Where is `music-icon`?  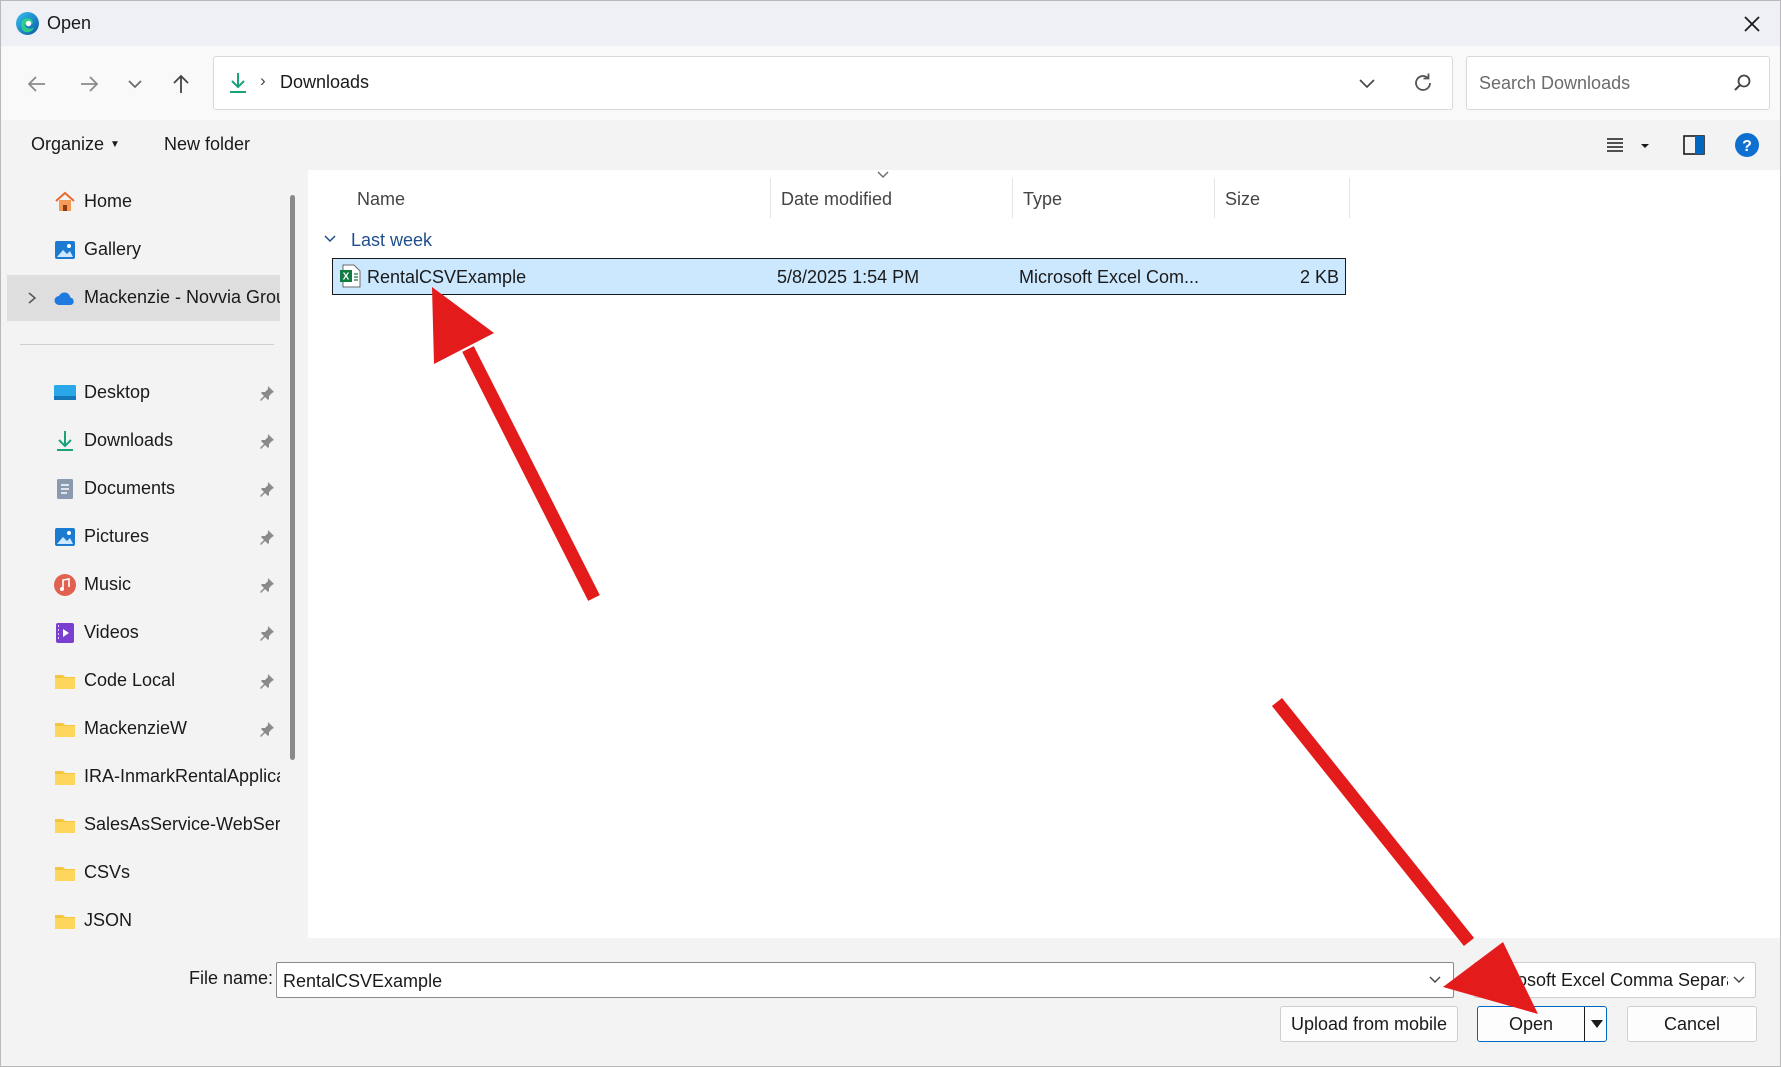 music-icon is located at coordinates (65, 585).